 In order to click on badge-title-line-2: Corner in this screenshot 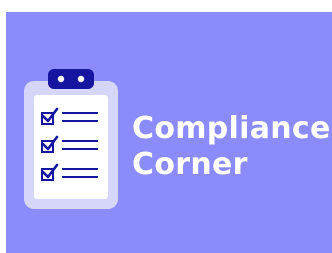, I will do `click(190, 164)`.